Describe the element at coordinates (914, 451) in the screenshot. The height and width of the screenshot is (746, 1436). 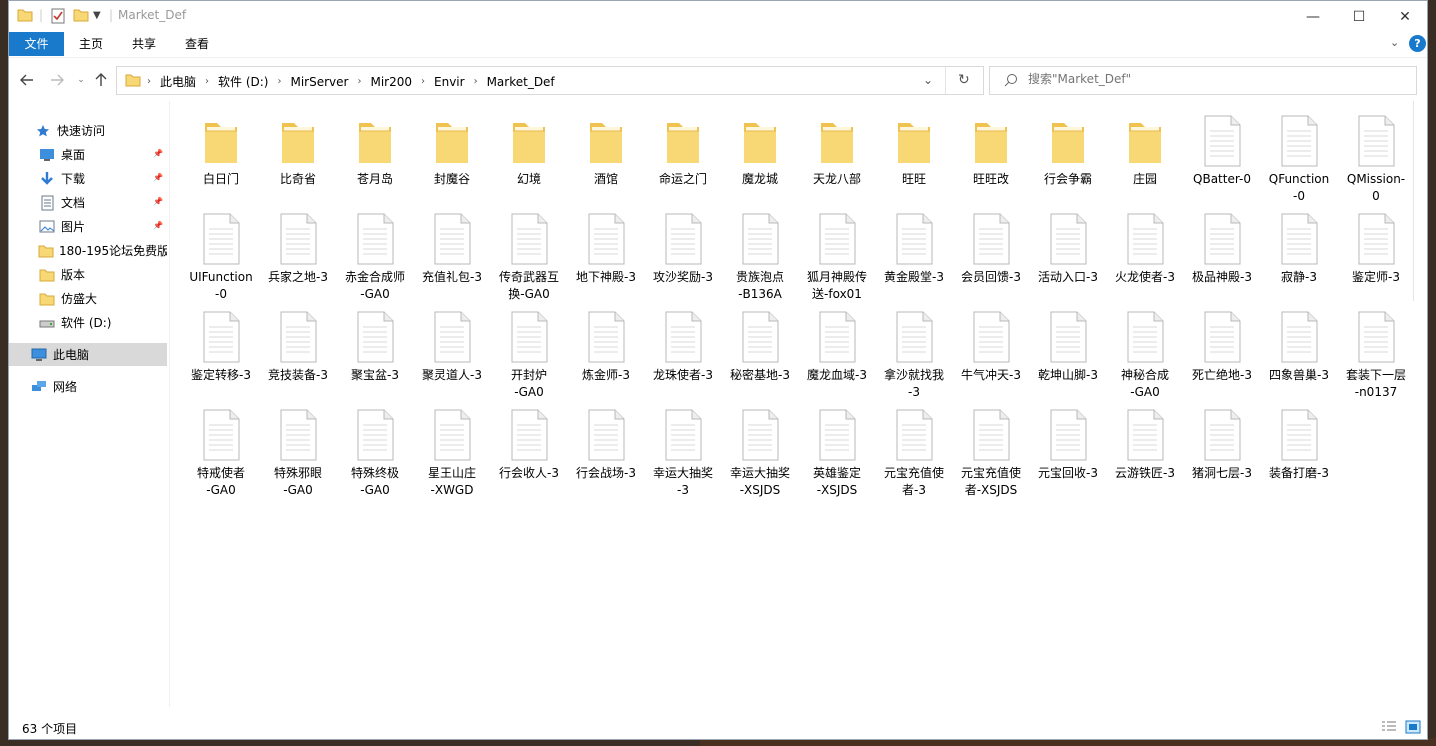
I see `file-item: 元宝充值使 者-3` at that location.